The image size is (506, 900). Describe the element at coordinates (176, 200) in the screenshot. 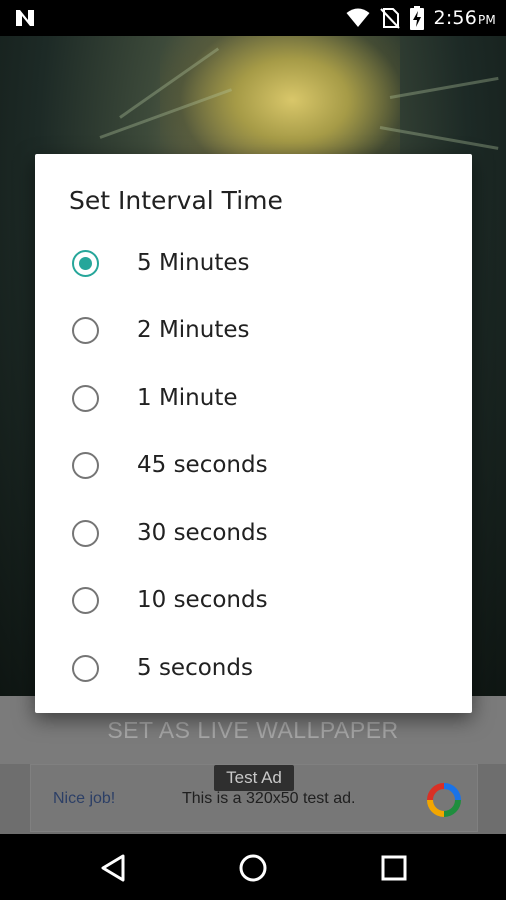

I see `dialog-title: Set Interval Time` at that location.